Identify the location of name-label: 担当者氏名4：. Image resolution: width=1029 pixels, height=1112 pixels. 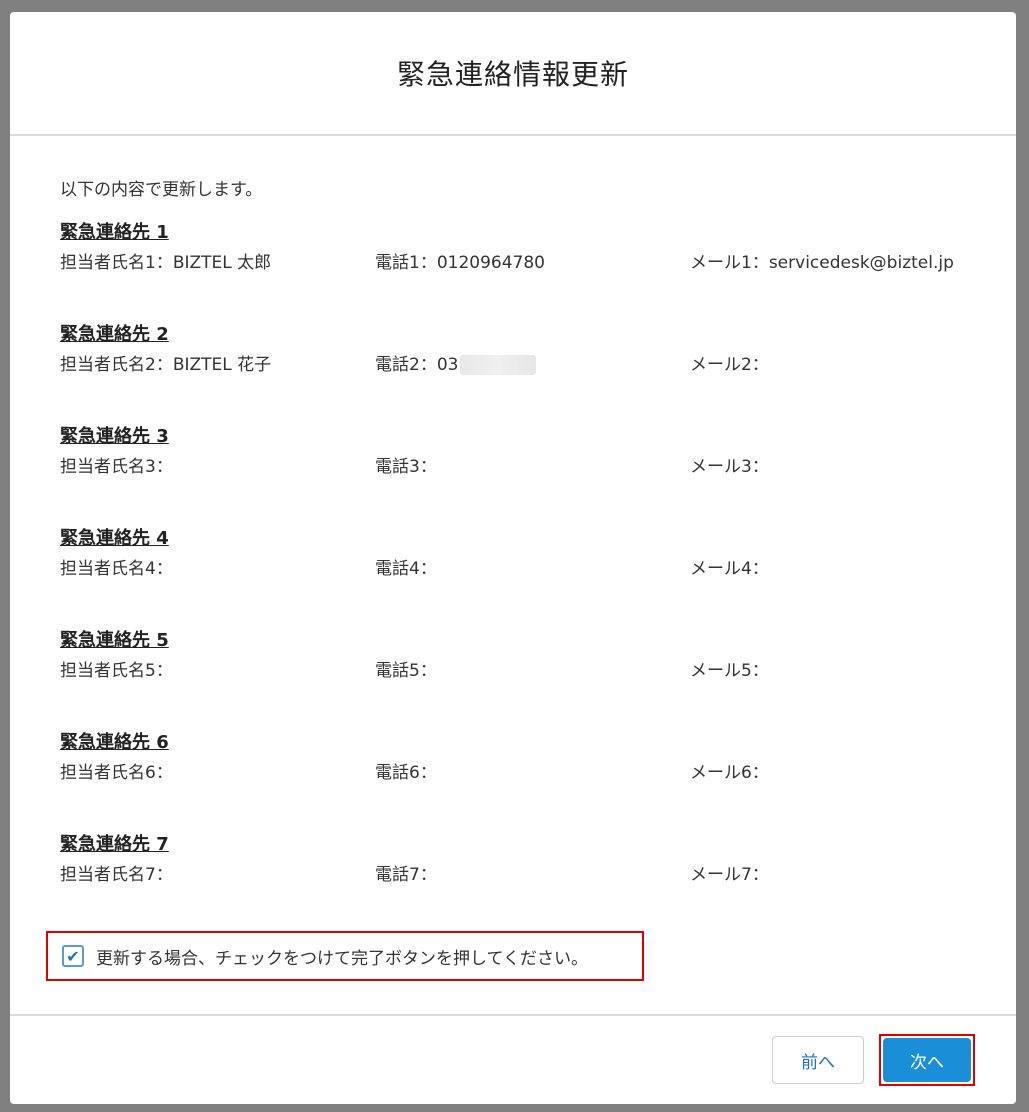
(116, 569).